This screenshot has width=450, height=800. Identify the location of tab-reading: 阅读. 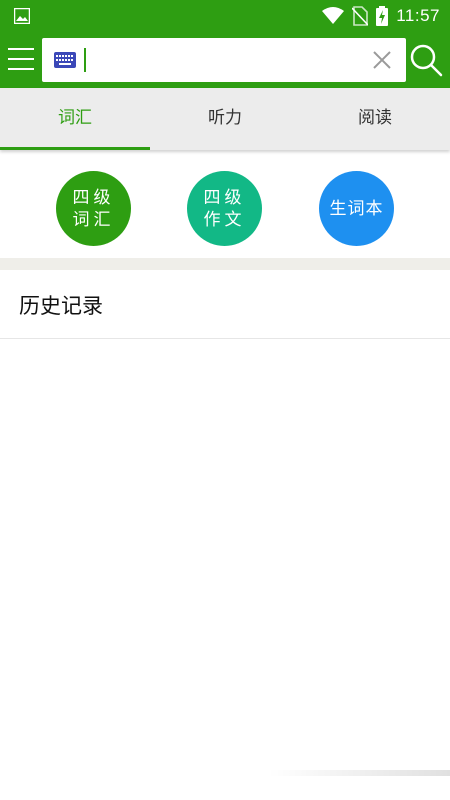
(375, 119).